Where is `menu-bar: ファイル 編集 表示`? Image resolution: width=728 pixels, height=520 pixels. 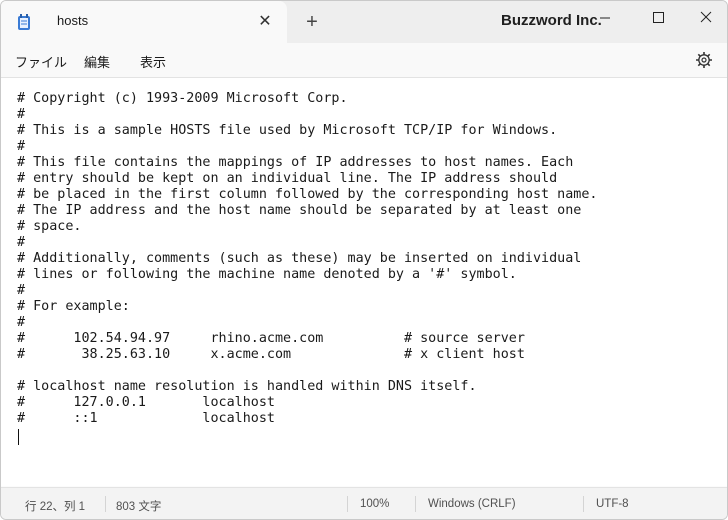
menu-bar: ファイル 編集 表示 is located at coordinates (364, 60).